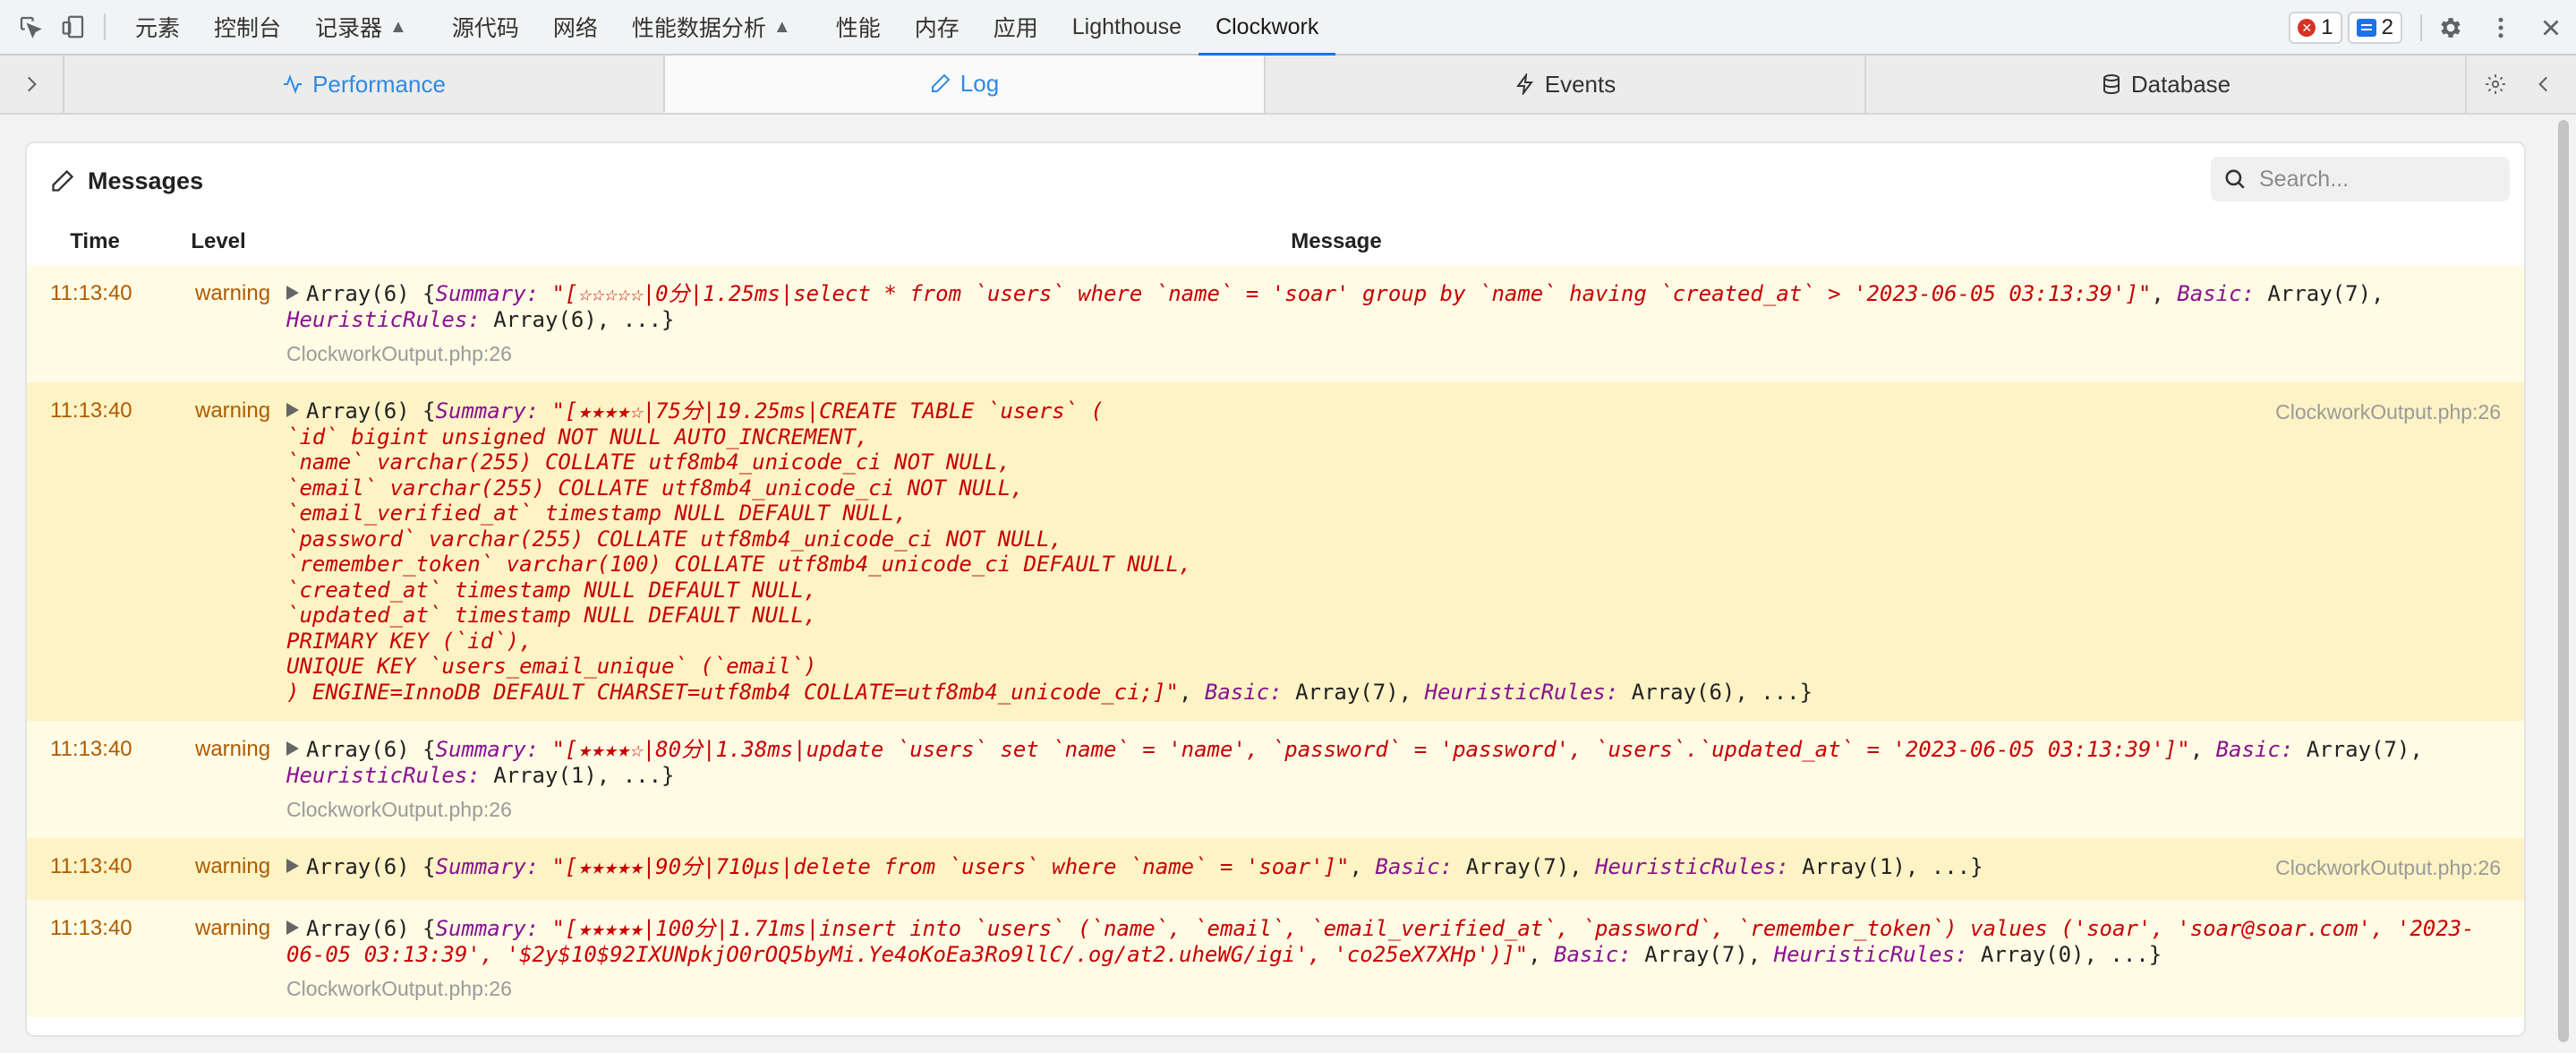  I want to click on search-box, so click(2360, 179).